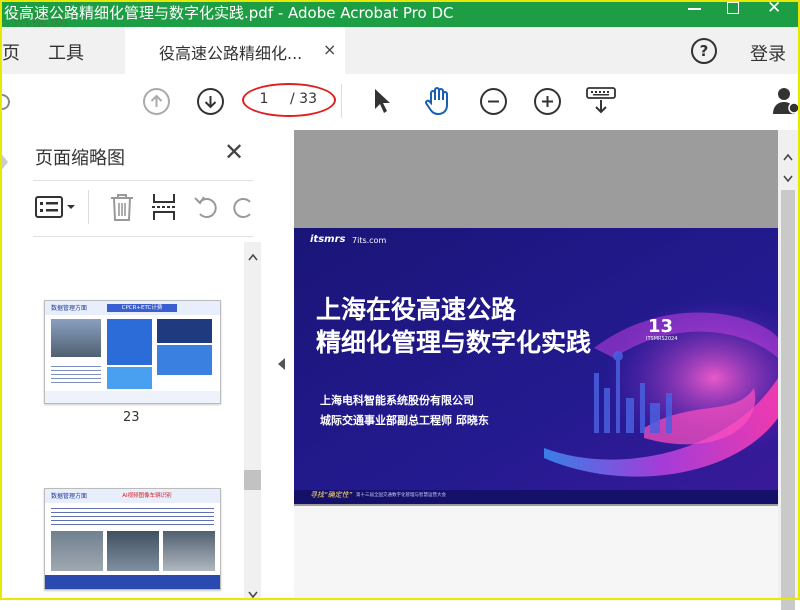 The image size is (800, 610). Describe the element at coordinates (244, 209) in the screenshot. I see `rotate-cw-icon` at that location.